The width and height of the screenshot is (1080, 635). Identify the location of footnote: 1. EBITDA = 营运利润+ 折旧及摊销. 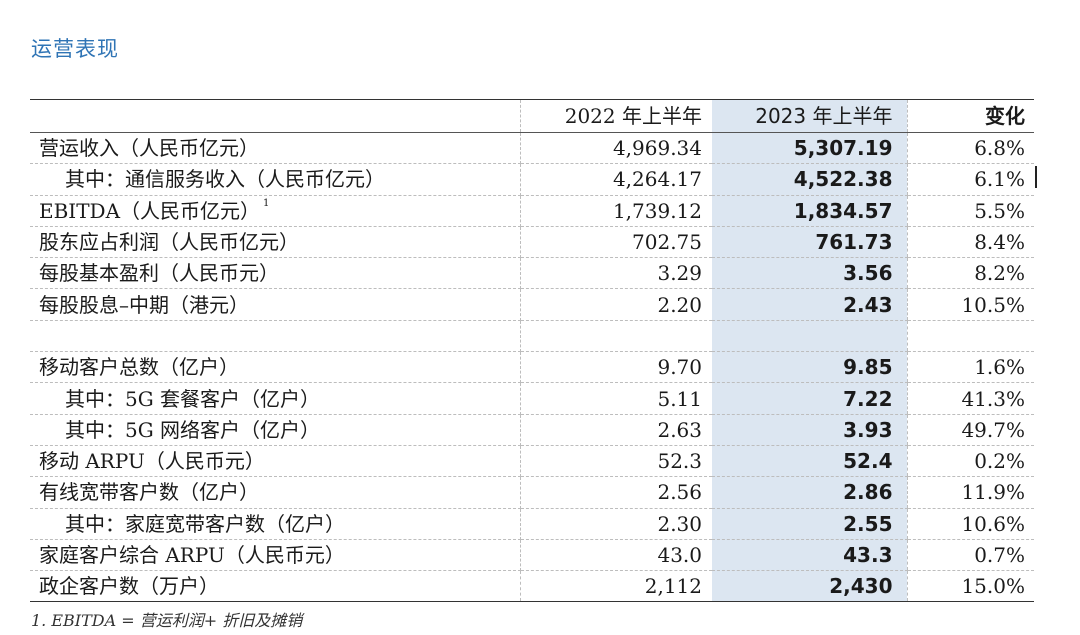
(167, 620).